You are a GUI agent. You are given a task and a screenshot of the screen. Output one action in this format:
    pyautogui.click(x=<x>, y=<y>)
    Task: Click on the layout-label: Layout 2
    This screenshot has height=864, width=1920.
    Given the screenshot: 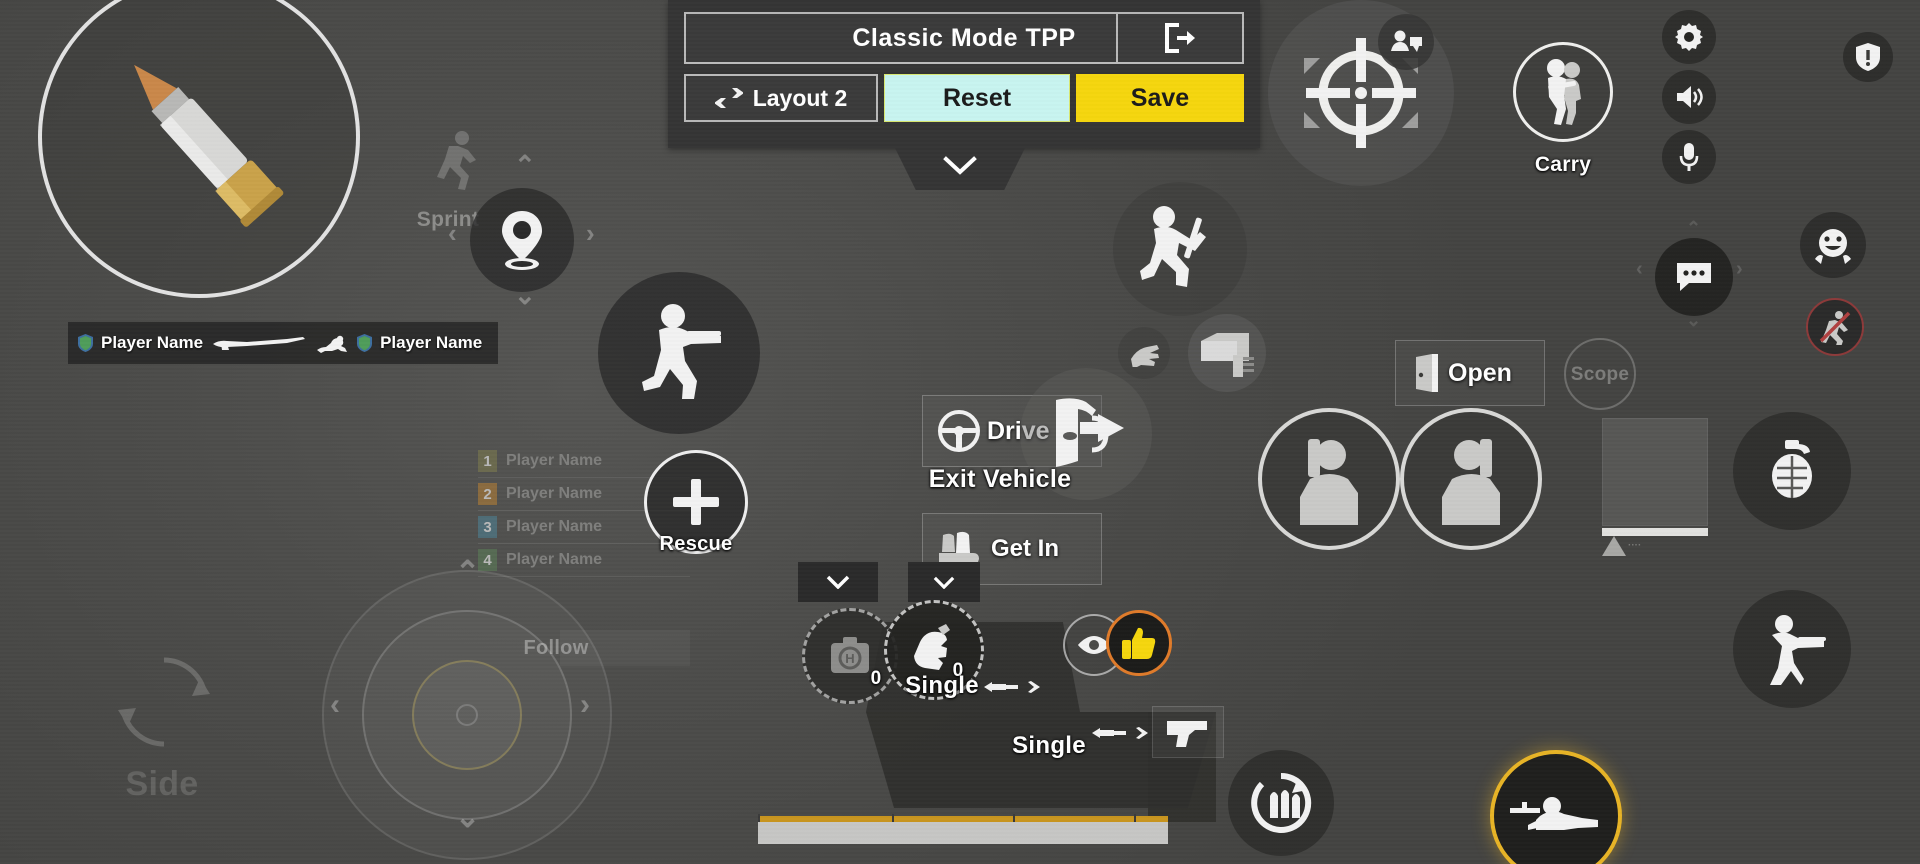 What is the action you would take?
    pyautogui.click(x=800, y=97)
    